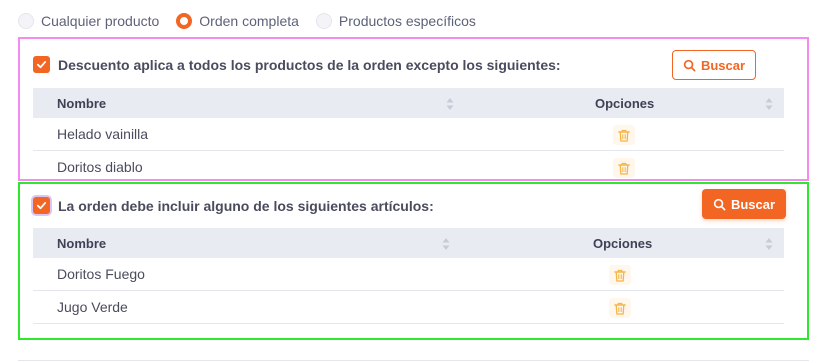  I want to click on table-row: Doritos Fuego, so click(408, 274).